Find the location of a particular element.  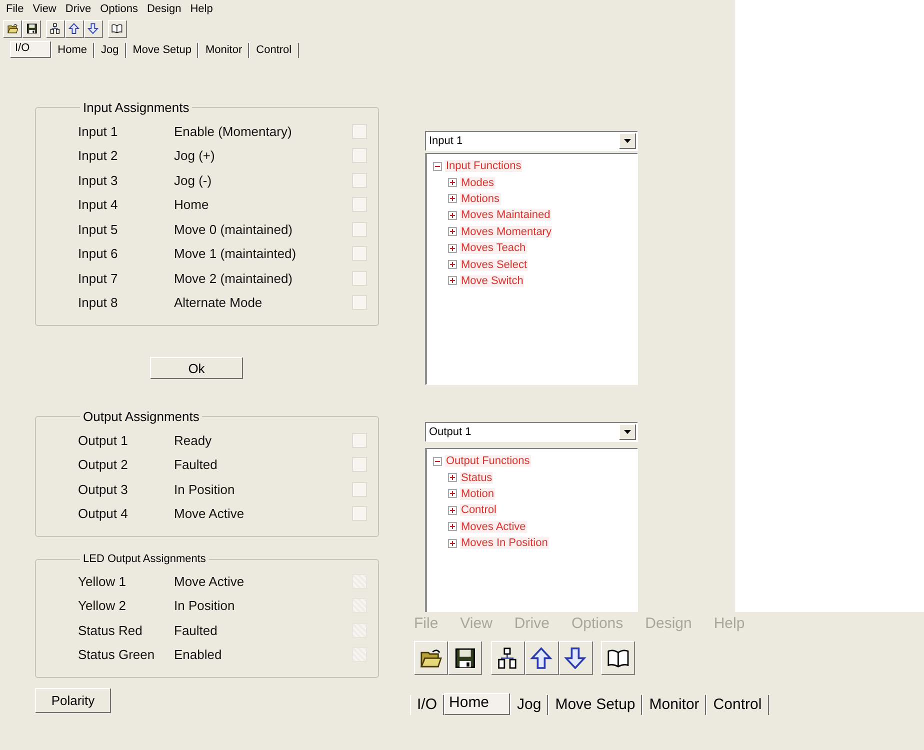

polarity-button: Polarity is located at coordinates (73, 700).